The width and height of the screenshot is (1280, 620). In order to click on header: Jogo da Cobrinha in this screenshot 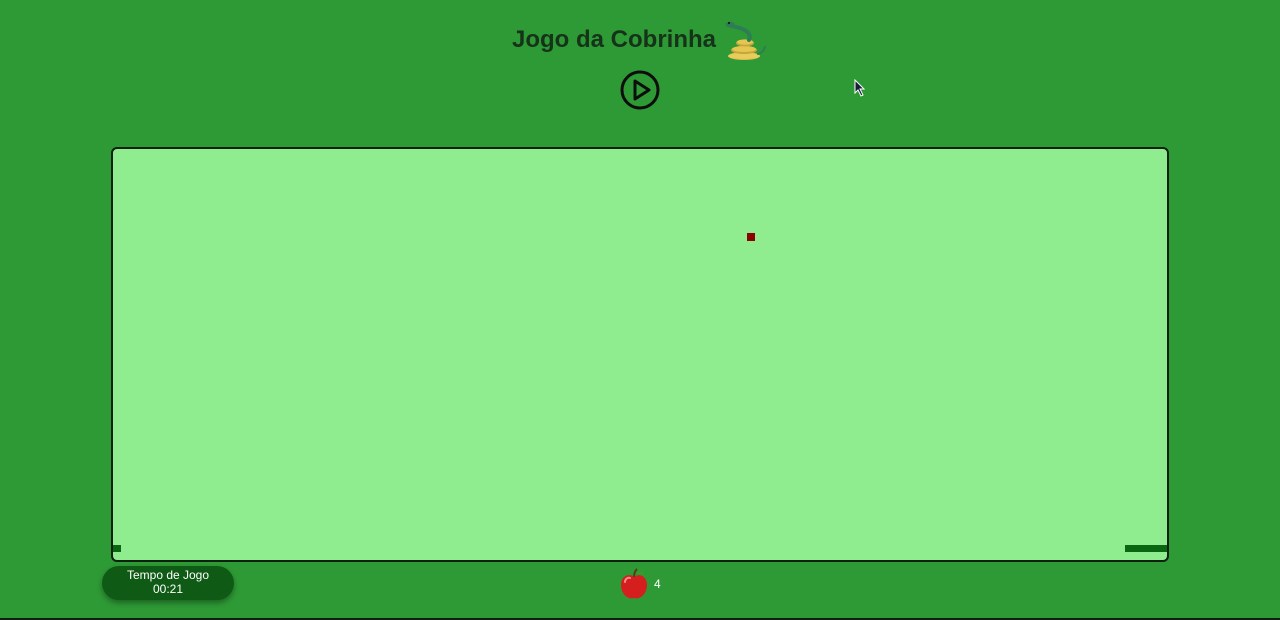, I will do `click(640, 40)`.